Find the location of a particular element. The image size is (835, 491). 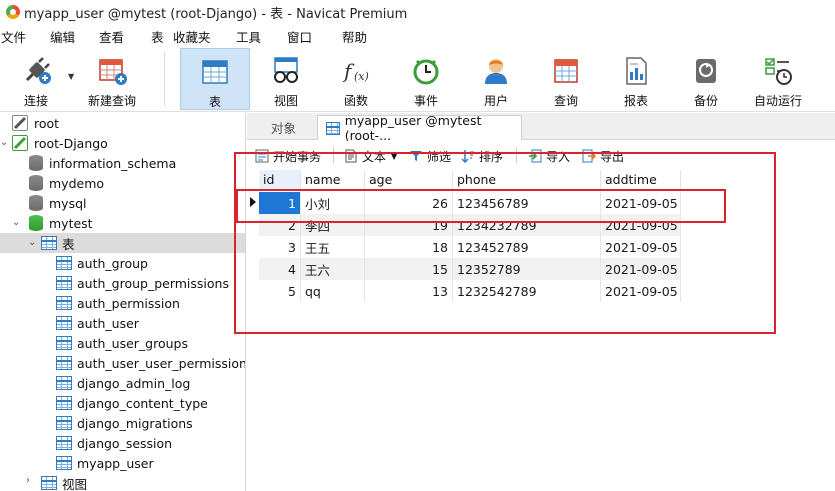

new-query-button: 新建查询 is located at coordinates (112, 79).